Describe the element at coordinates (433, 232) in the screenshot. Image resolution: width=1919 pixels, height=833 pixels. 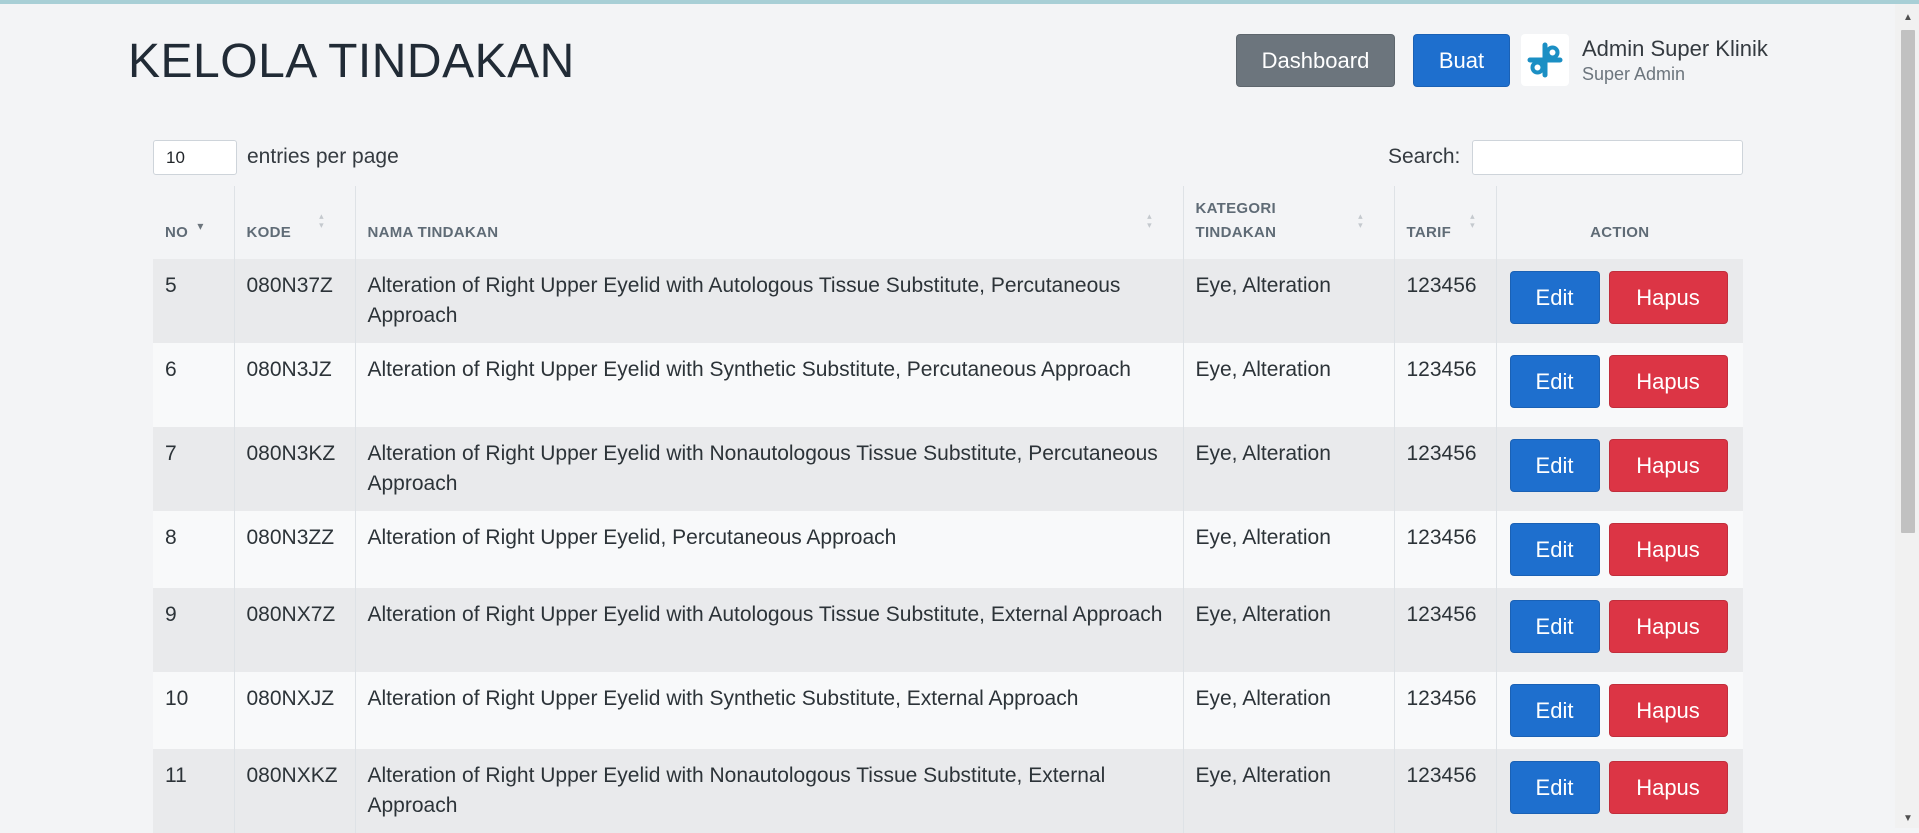
I see `column-header-label: NAMA TINDAKAN` at that location.